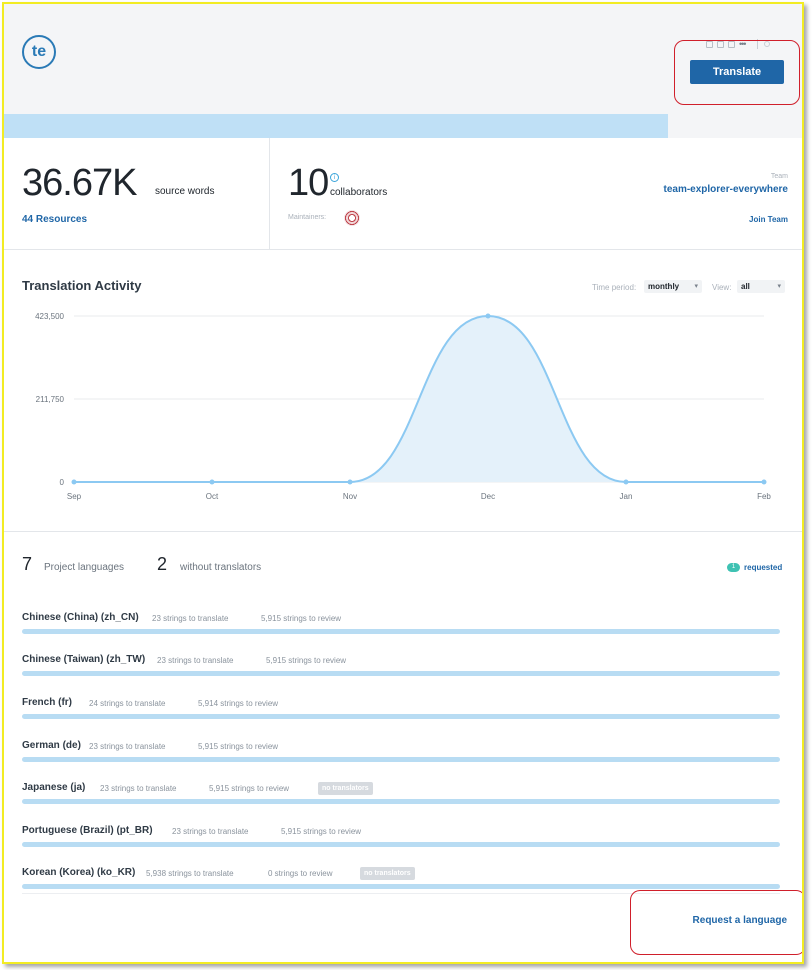  Describe the element at coordinates (779, 176) in the screenshot. I see `team-label: Team` at that location.